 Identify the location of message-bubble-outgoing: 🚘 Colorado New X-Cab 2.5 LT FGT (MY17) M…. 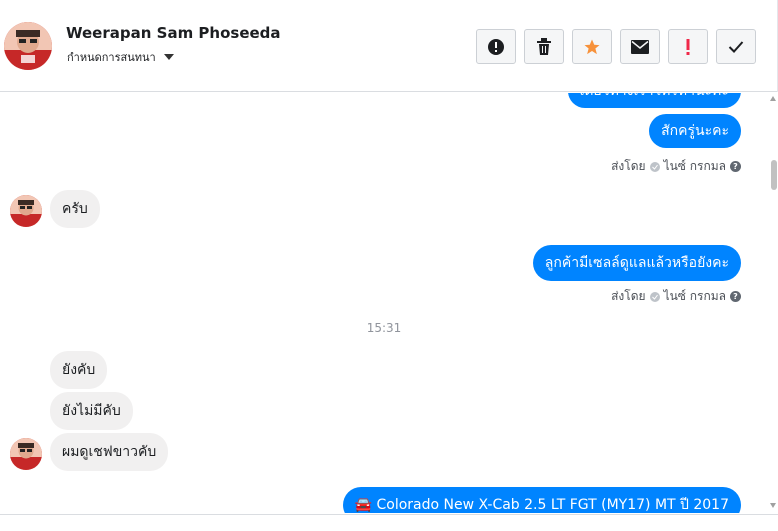
(541, 500).